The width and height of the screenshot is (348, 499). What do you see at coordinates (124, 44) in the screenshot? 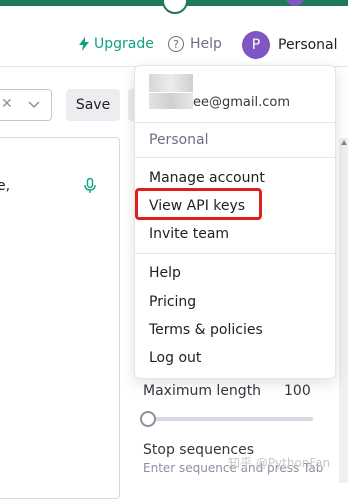
I see `upgrade-label: Upgrade` at bounding box center [124, 44].